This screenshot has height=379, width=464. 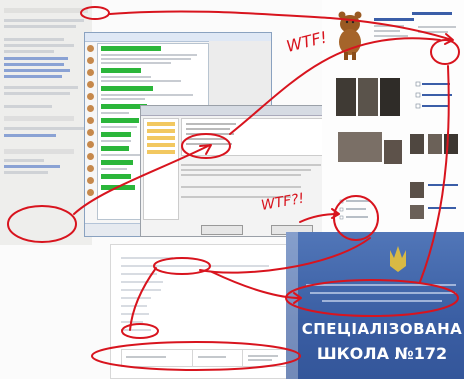 I want to click on ok-button, so click(x=222, y=230).